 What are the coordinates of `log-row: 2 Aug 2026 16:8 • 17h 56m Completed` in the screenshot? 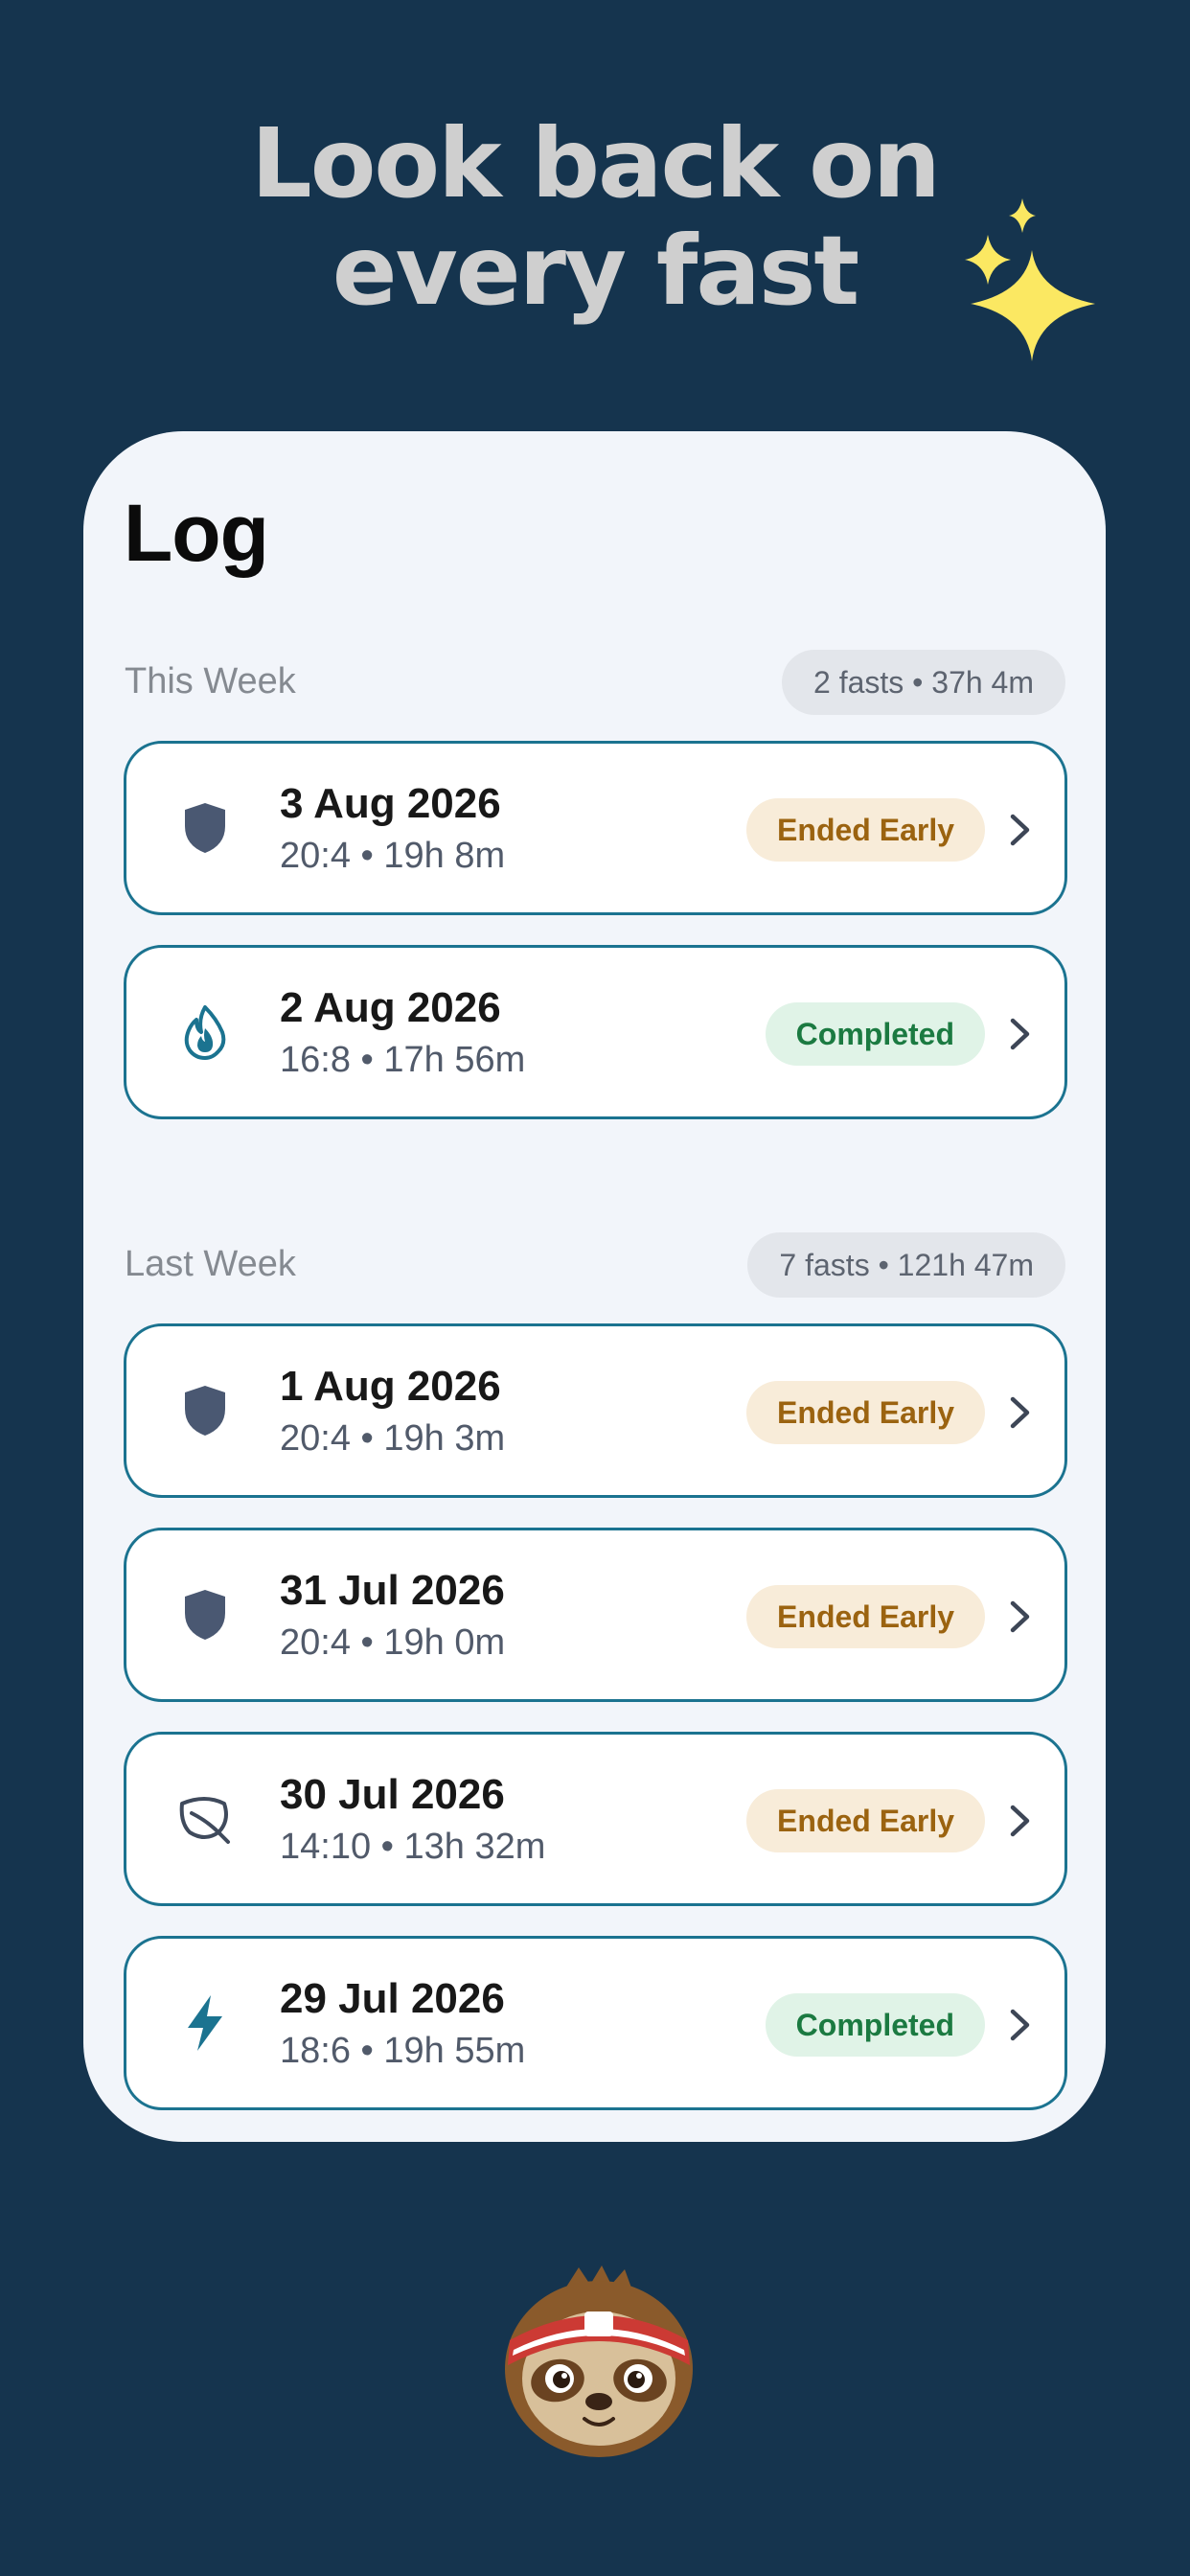 It's located at (595, 1032).